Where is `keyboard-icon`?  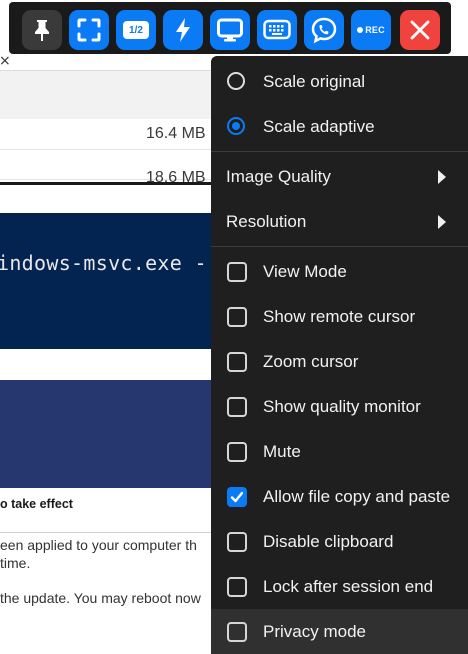 keyboard-icon is located at coordinates (277, 30).